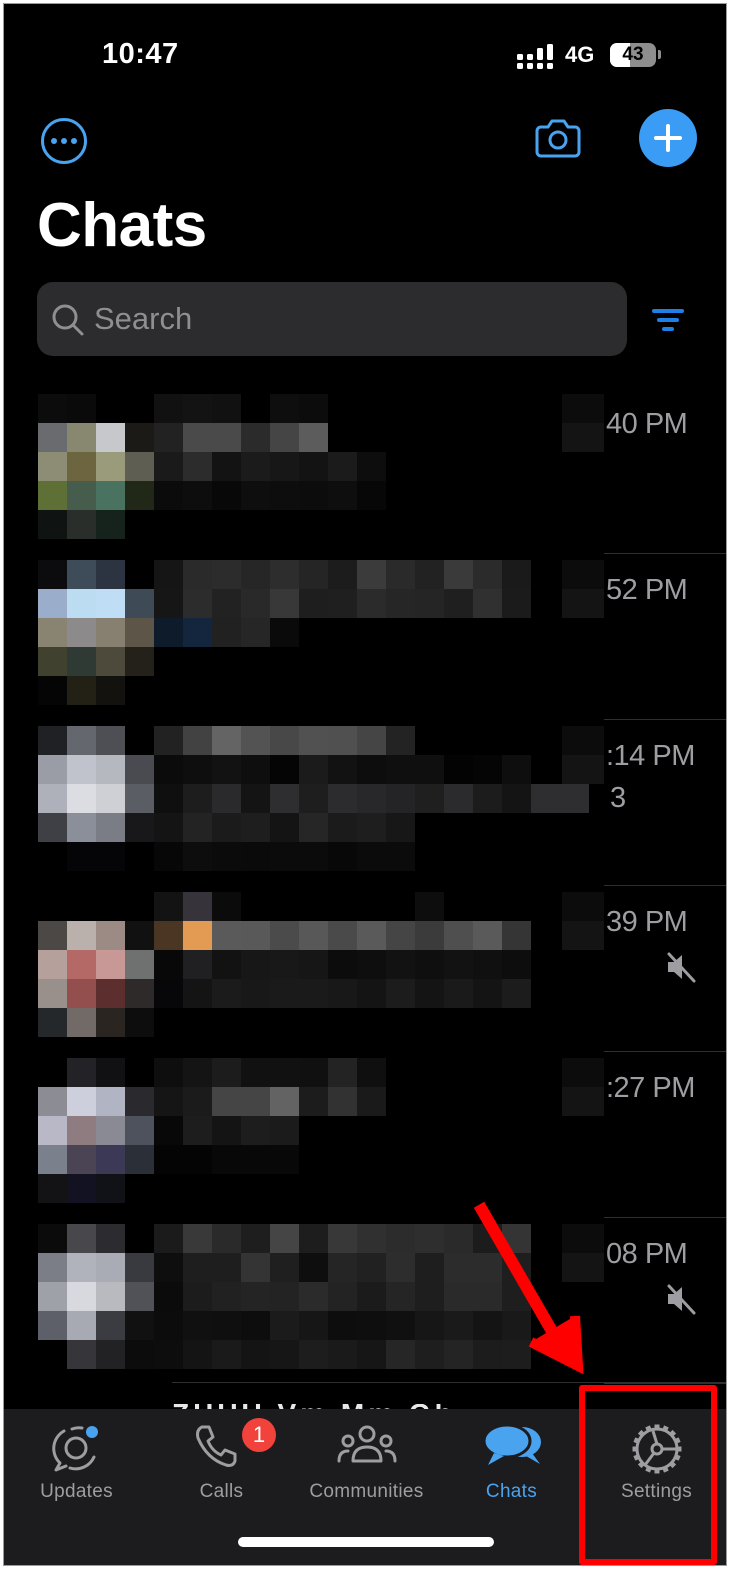 The image size is (730, 1569). I want to click on page-title: Chats, so click(122, 225).